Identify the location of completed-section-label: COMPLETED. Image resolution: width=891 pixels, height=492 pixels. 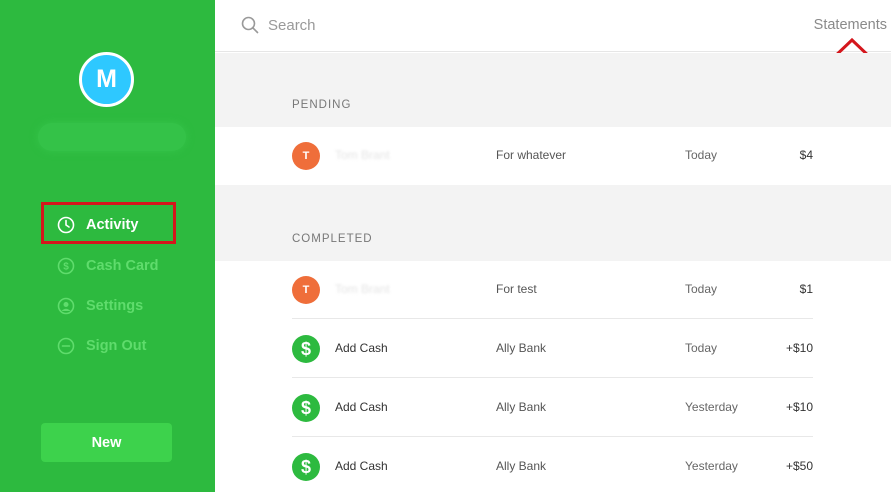
(332, 239).